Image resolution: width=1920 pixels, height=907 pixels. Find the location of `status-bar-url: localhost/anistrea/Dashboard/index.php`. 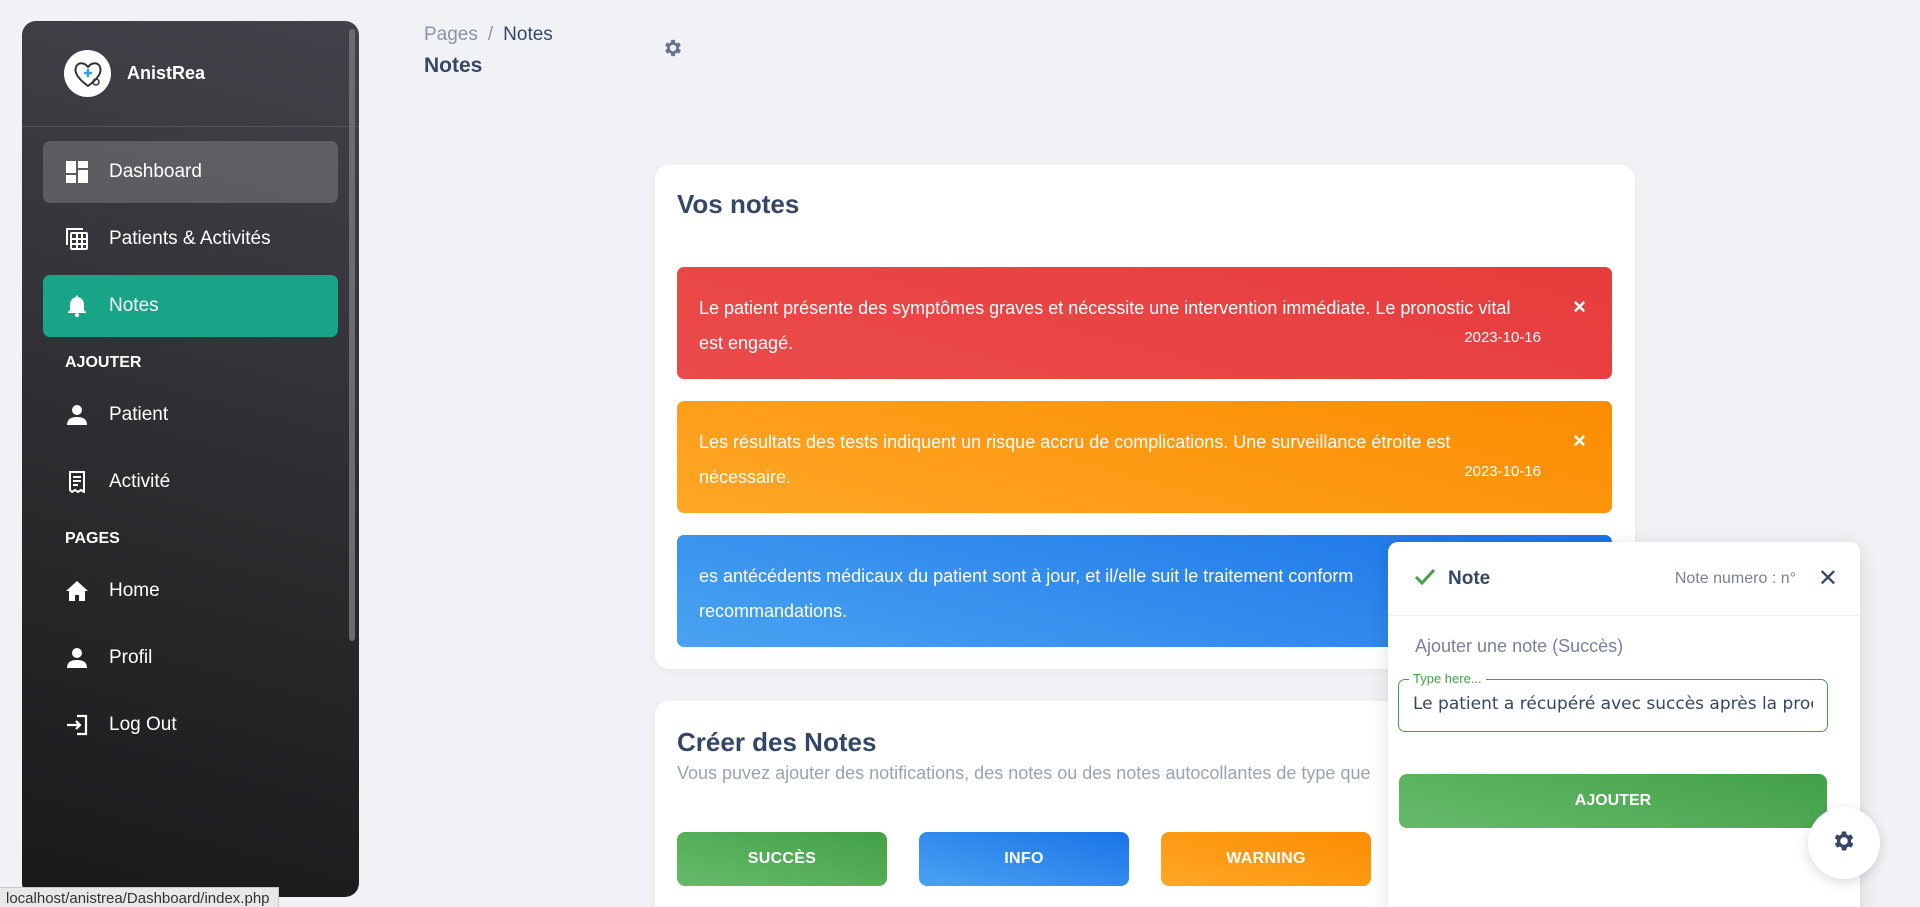

status-bar-url: localhost/anistrea/Dashboard/index.php is located at coordinates (139, 897).